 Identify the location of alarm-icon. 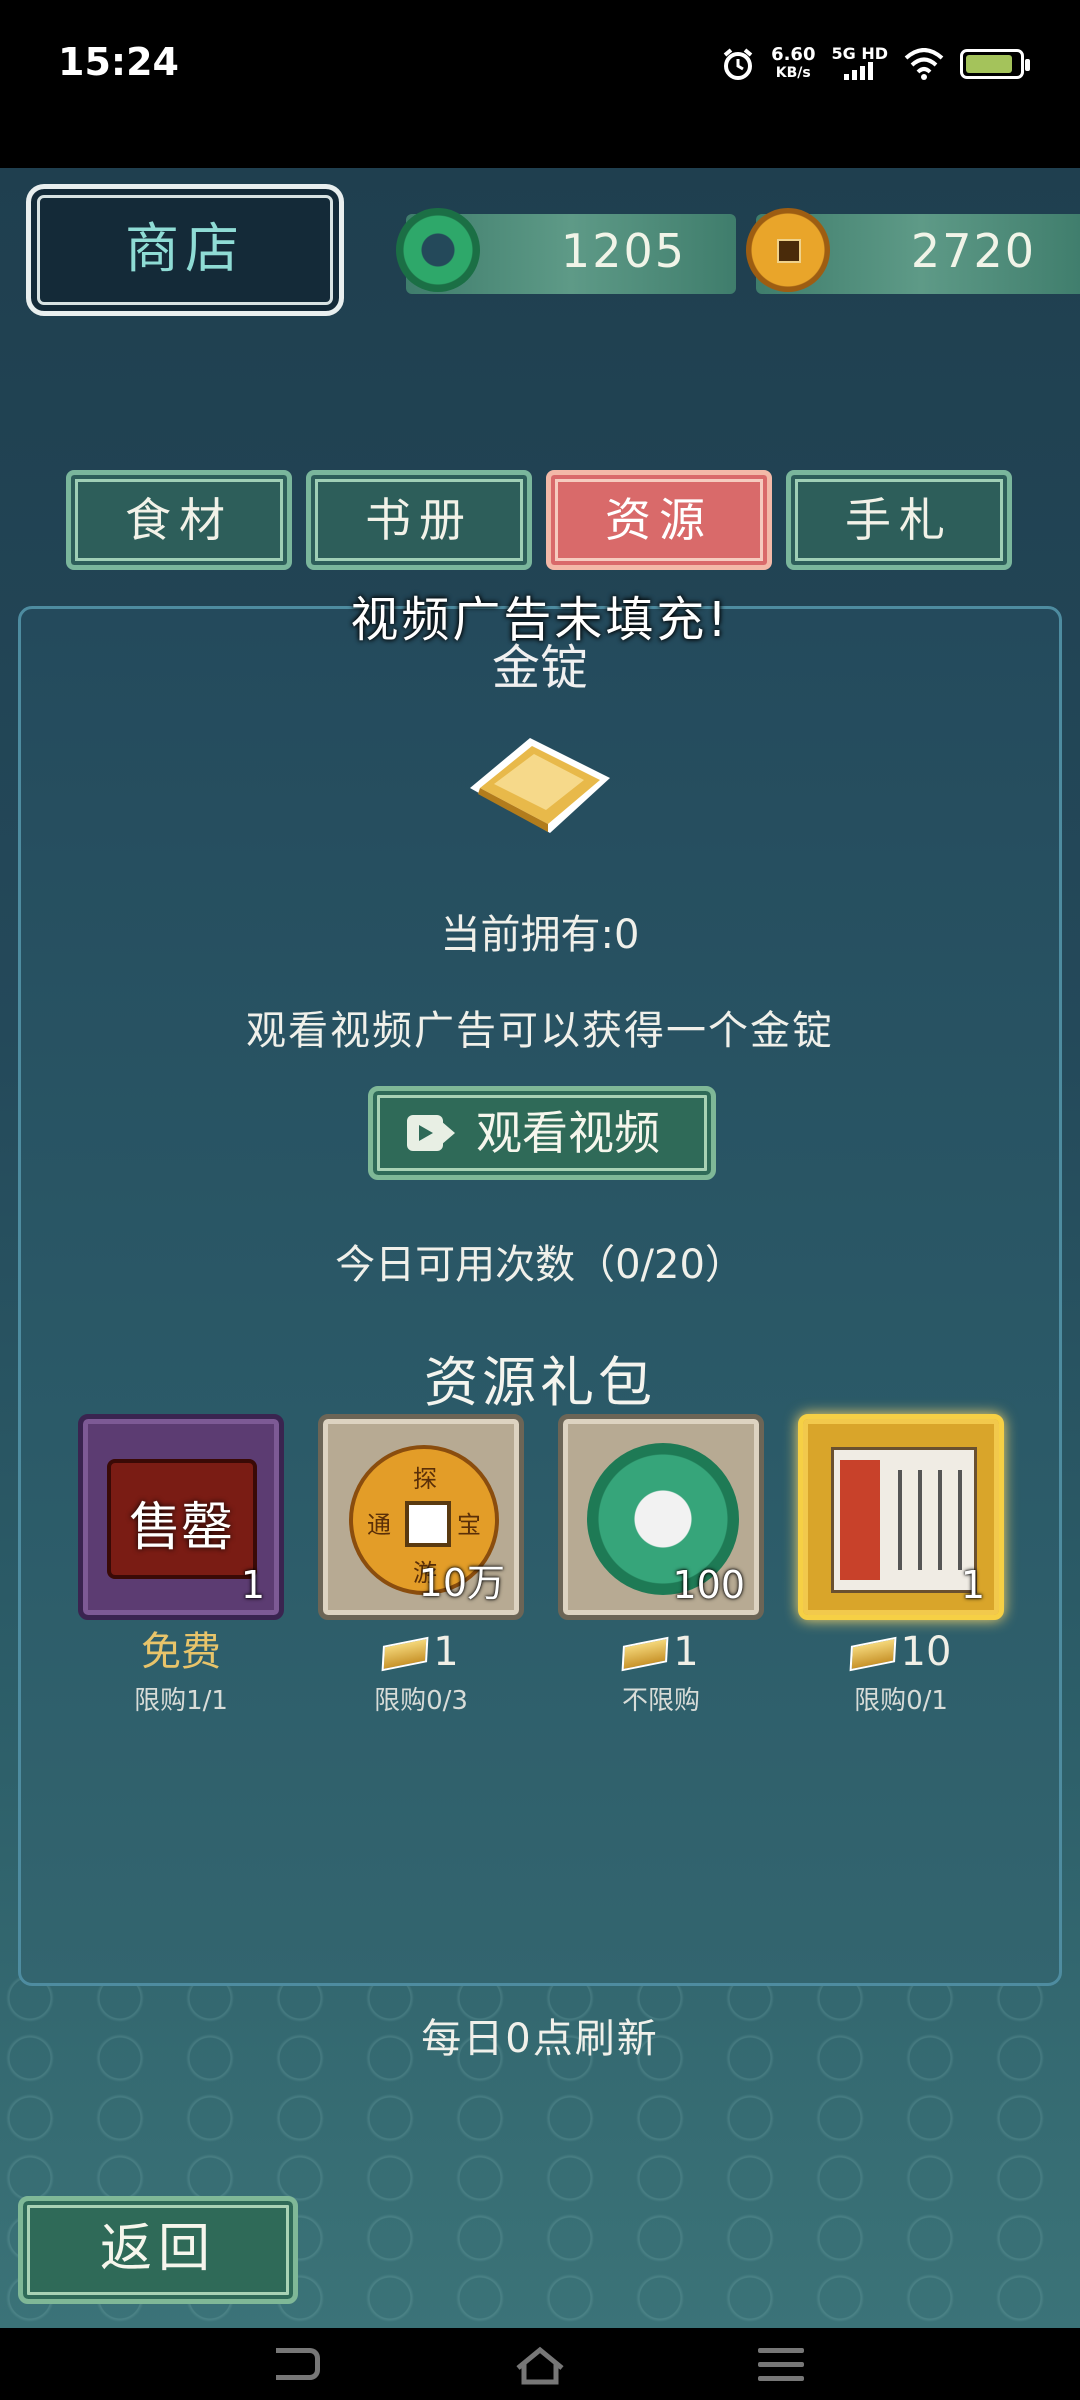
(738, 64).